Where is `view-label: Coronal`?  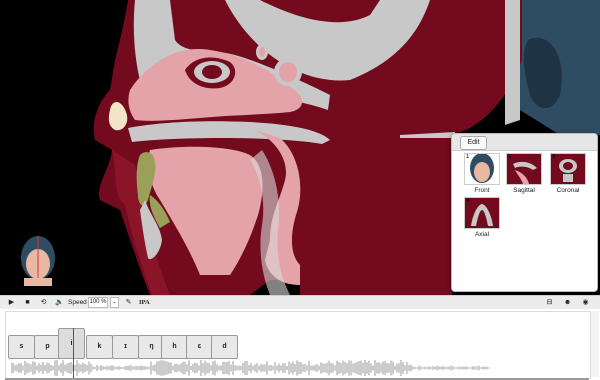 view-label: Coronal is located at coordinates (568, 190).